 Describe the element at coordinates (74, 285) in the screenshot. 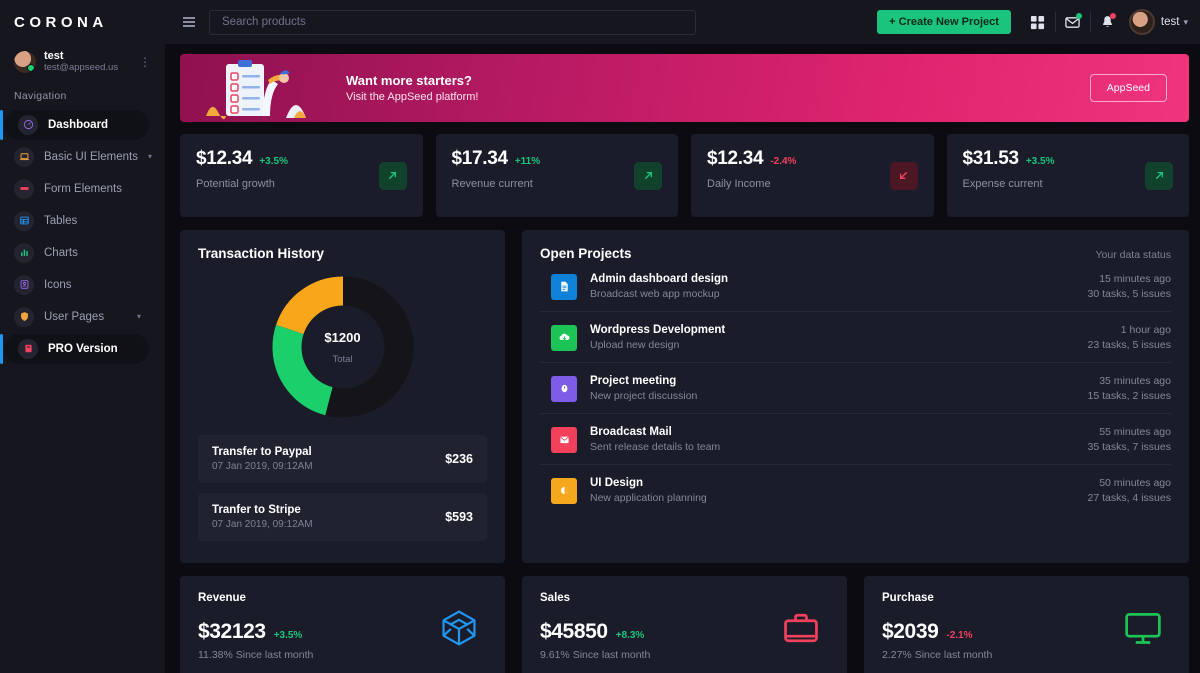

I see `sidebar-item-icons: Icons` at that location.